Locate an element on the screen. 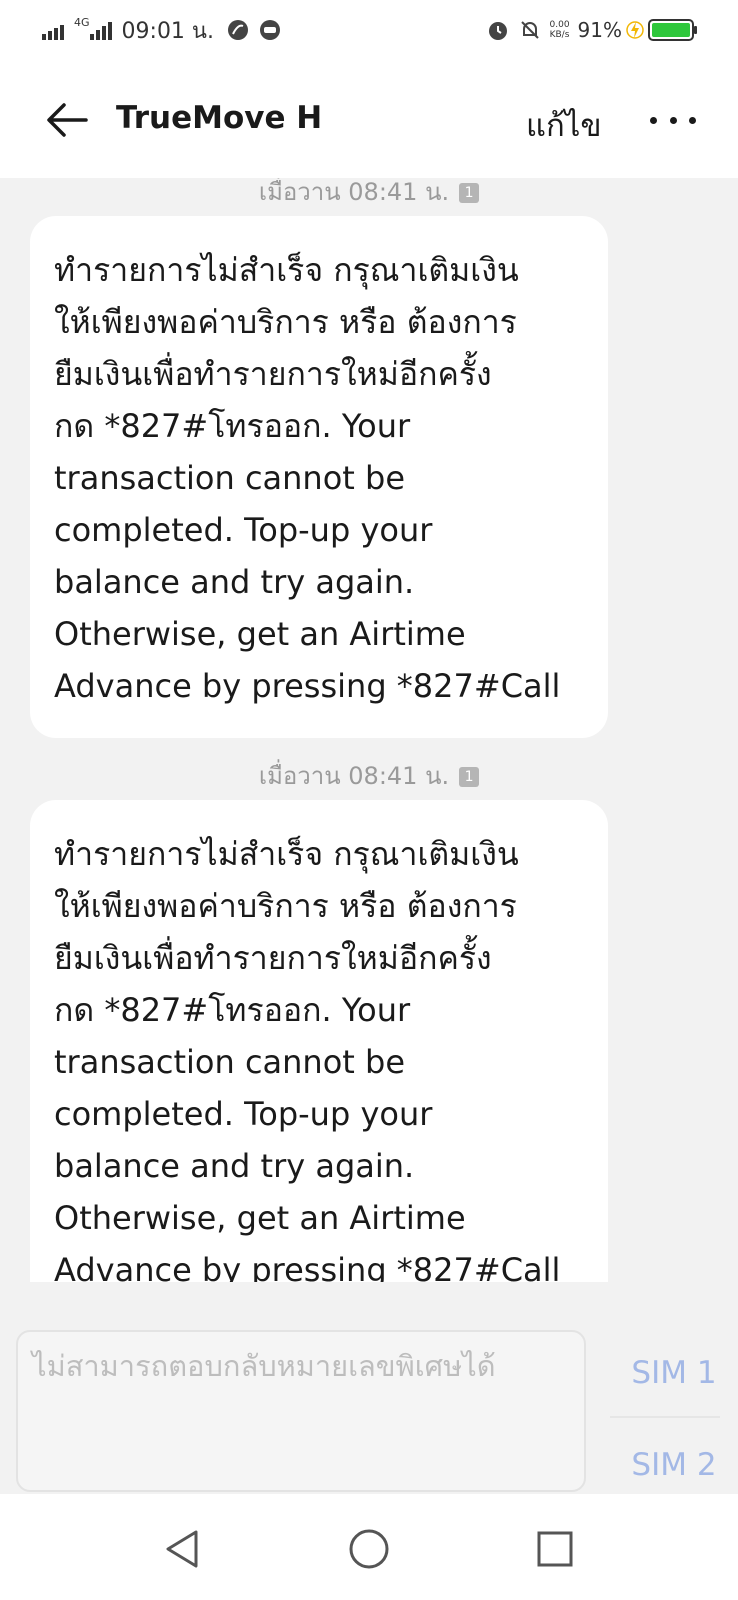 This screenshot has width=738, height=1600. square-recents-icon is located at coordinates (555, 1549).